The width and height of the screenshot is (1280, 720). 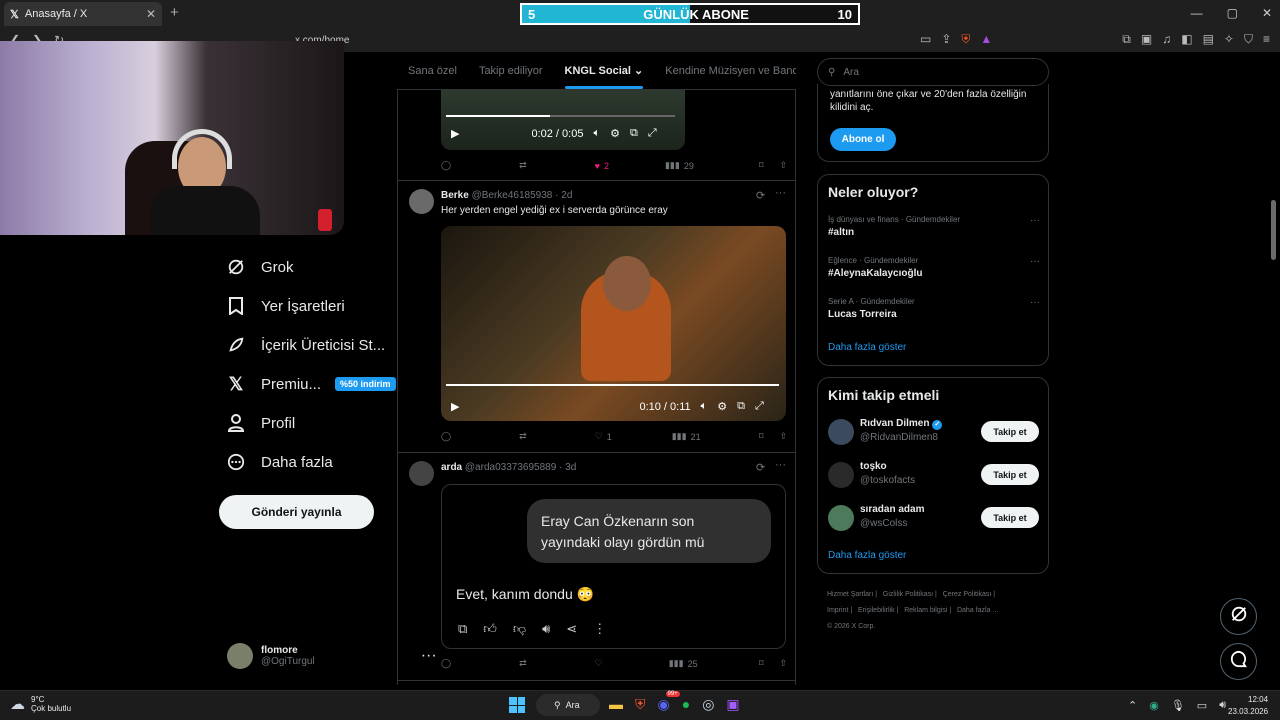 I want to click on follow-suggestion: toşko @toskofacts Takip et, so click(x=934, y=475).